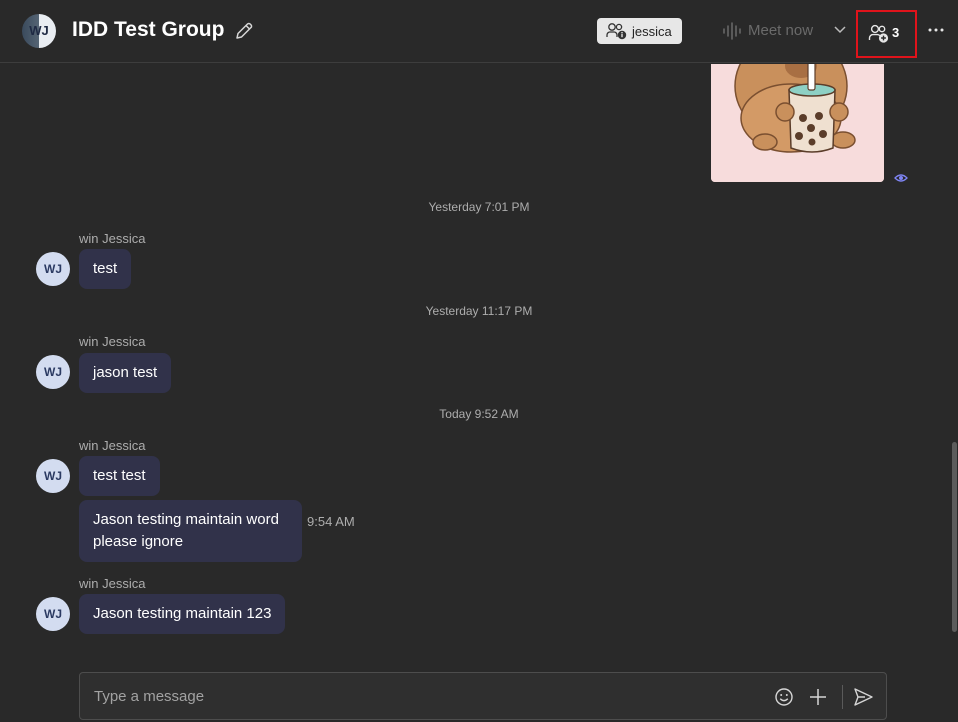  What do you see at coordinates (244, 31) in the screenshot?
I see `pencil-icon` at bounding box center [244, 31].